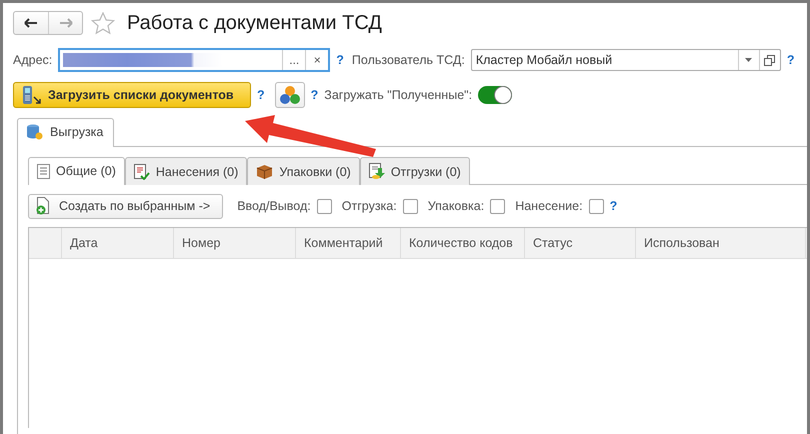  What do you see at coordinates (126, 206) in the screenshot?
I see `create-button: Создать по выбранным ->` at bounding box center [126, 206].